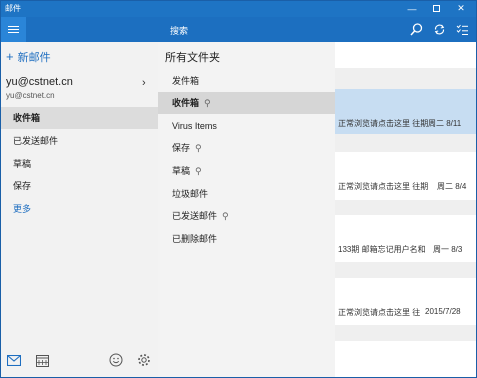 The width and height of the screenshot is (477, 378). What do you see at coordinates (186, 103) in the screenshot?
I see `flyout-folder-label: 收件箱` at bounding box center [186, 103].